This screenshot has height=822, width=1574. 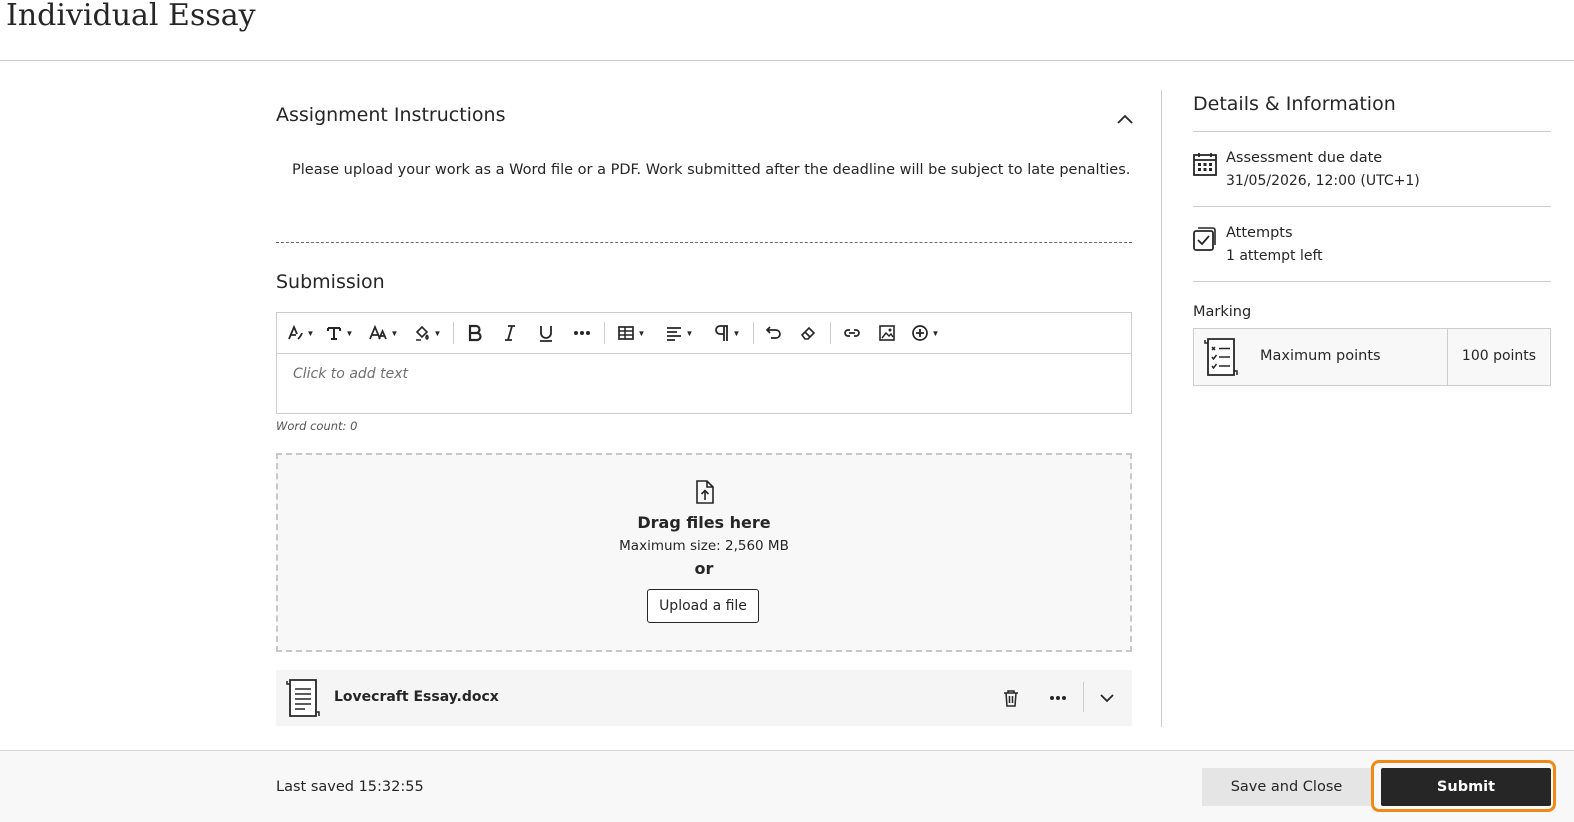 I want to click on submission-heading: Submission, so click(x=330, y=282).